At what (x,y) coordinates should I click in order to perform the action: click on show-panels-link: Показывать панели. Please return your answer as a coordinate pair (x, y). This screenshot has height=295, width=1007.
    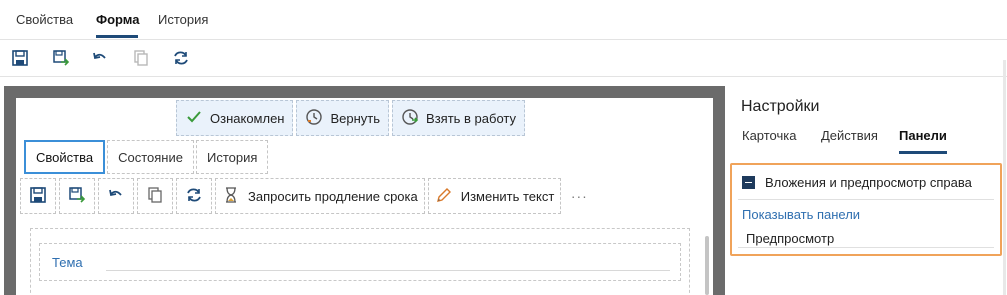
    Looking at the image, I should click on (801, 214).